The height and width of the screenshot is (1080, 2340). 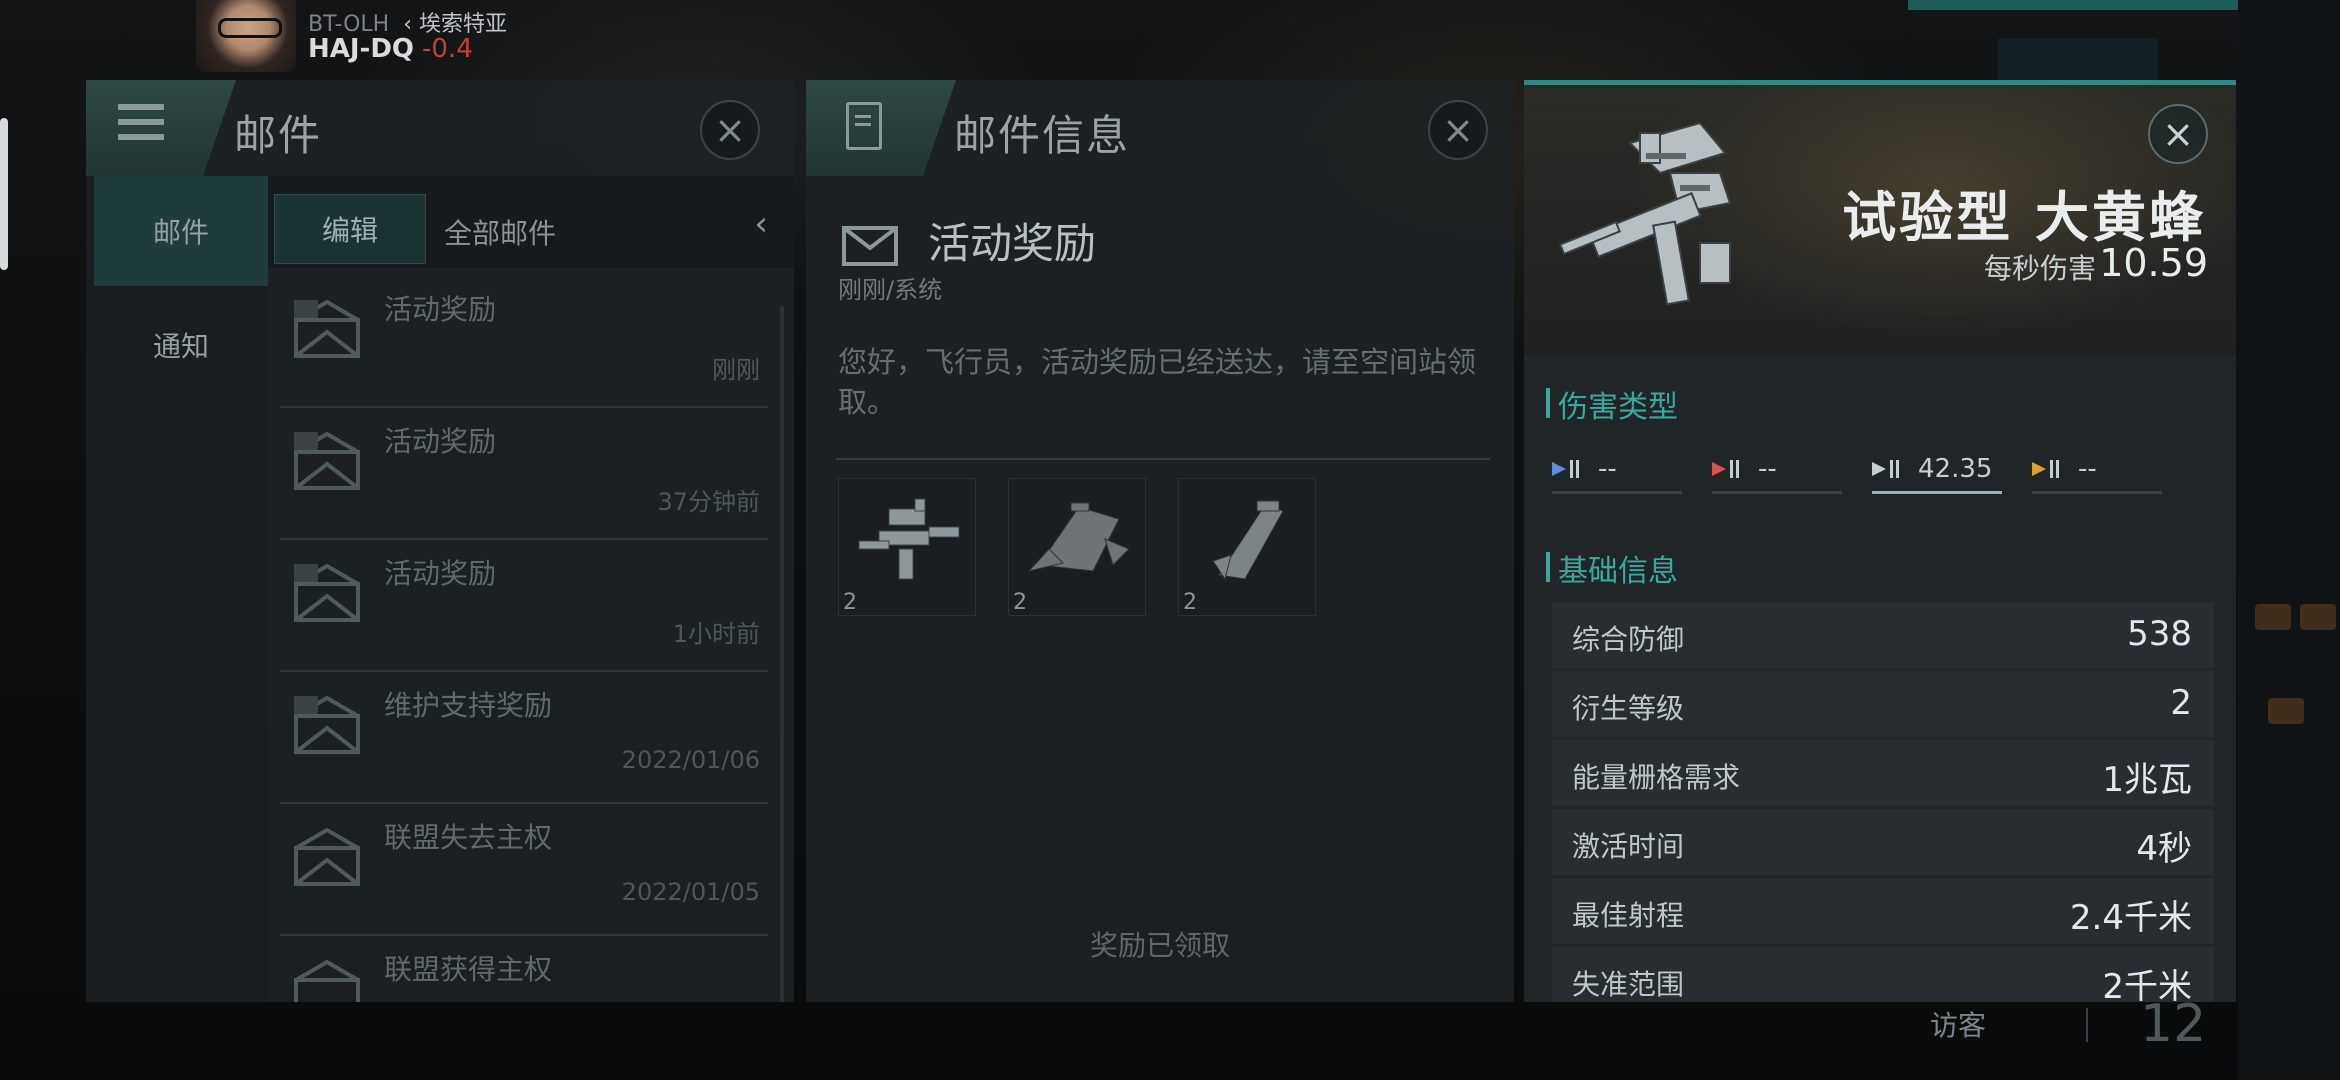 I want to click on tab-mail: 邮件, so click(x=181, y=231).